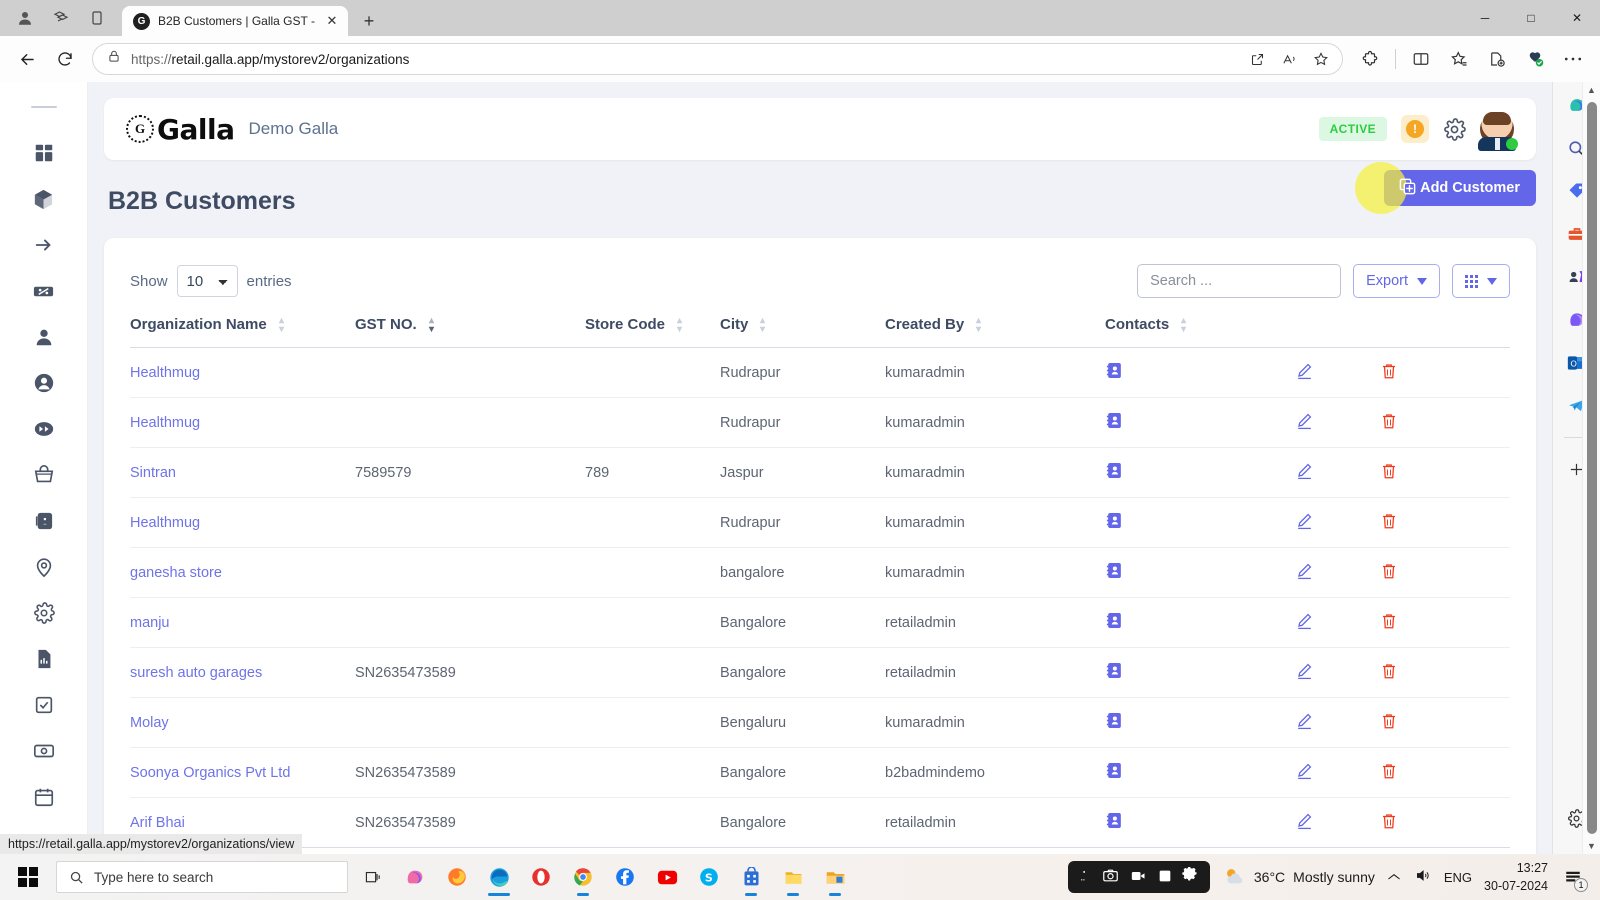 The width and height of the screenshot is (1600, 900). What do you see at coordinates (44, 475) in the screenshot?
I see `sidebar-item-orders` at bounding box center [44, 475].